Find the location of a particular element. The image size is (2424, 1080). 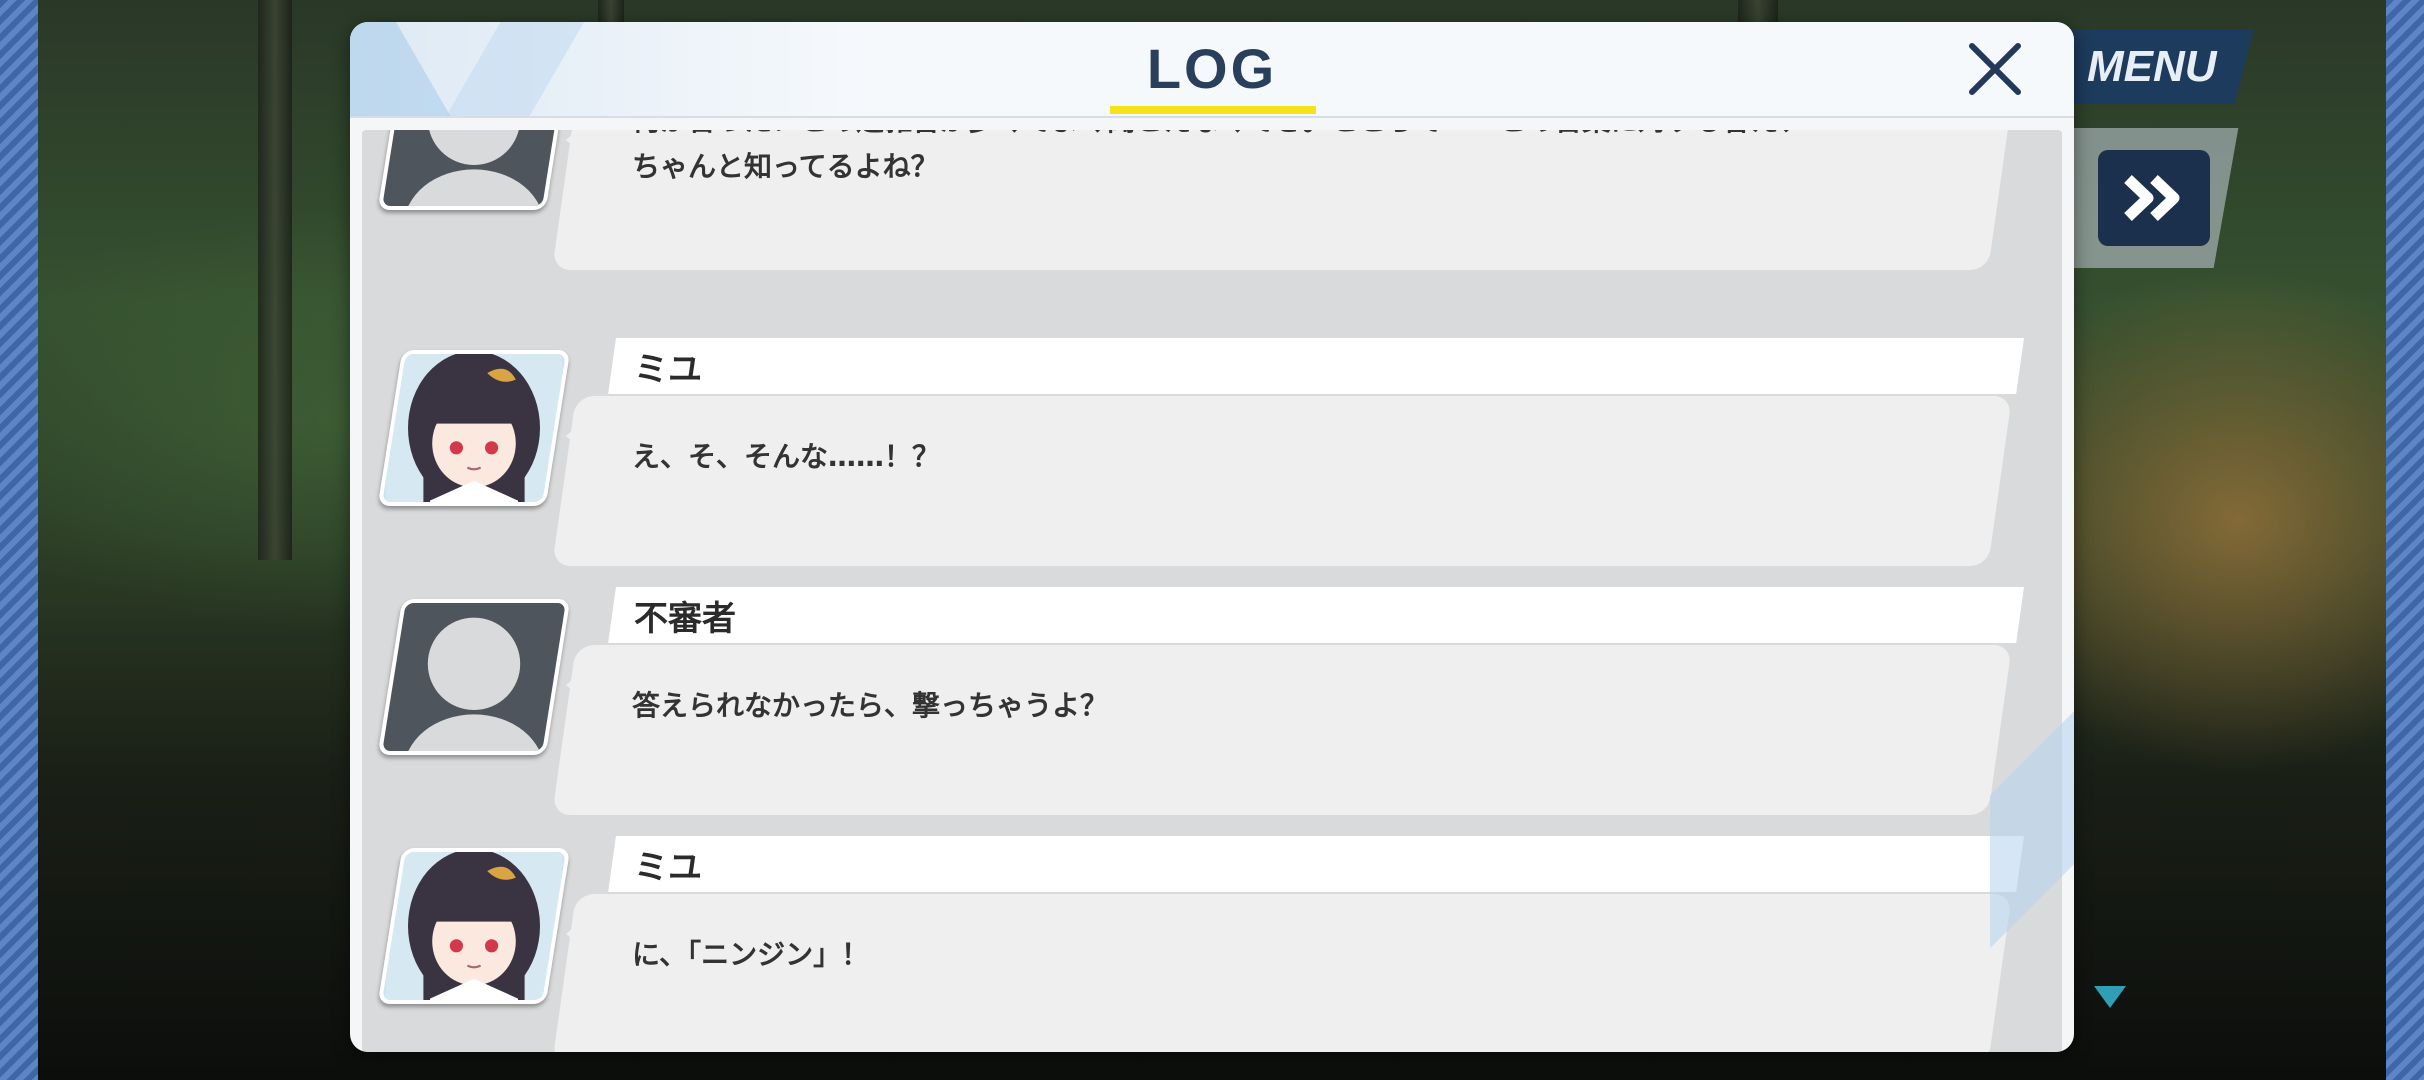

menu-label: MENU is located at coordinates (2152, 66).